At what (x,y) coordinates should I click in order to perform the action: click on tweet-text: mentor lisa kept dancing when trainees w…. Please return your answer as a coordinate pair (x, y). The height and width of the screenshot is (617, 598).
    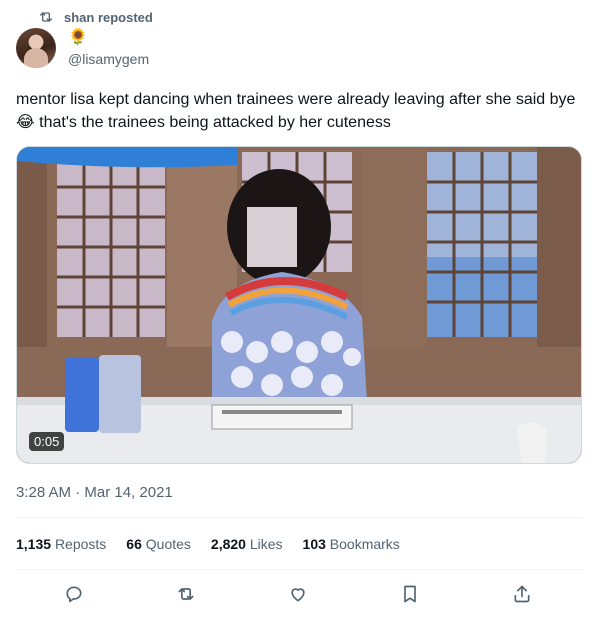
    Looking at the image, I should click on (299, 111).